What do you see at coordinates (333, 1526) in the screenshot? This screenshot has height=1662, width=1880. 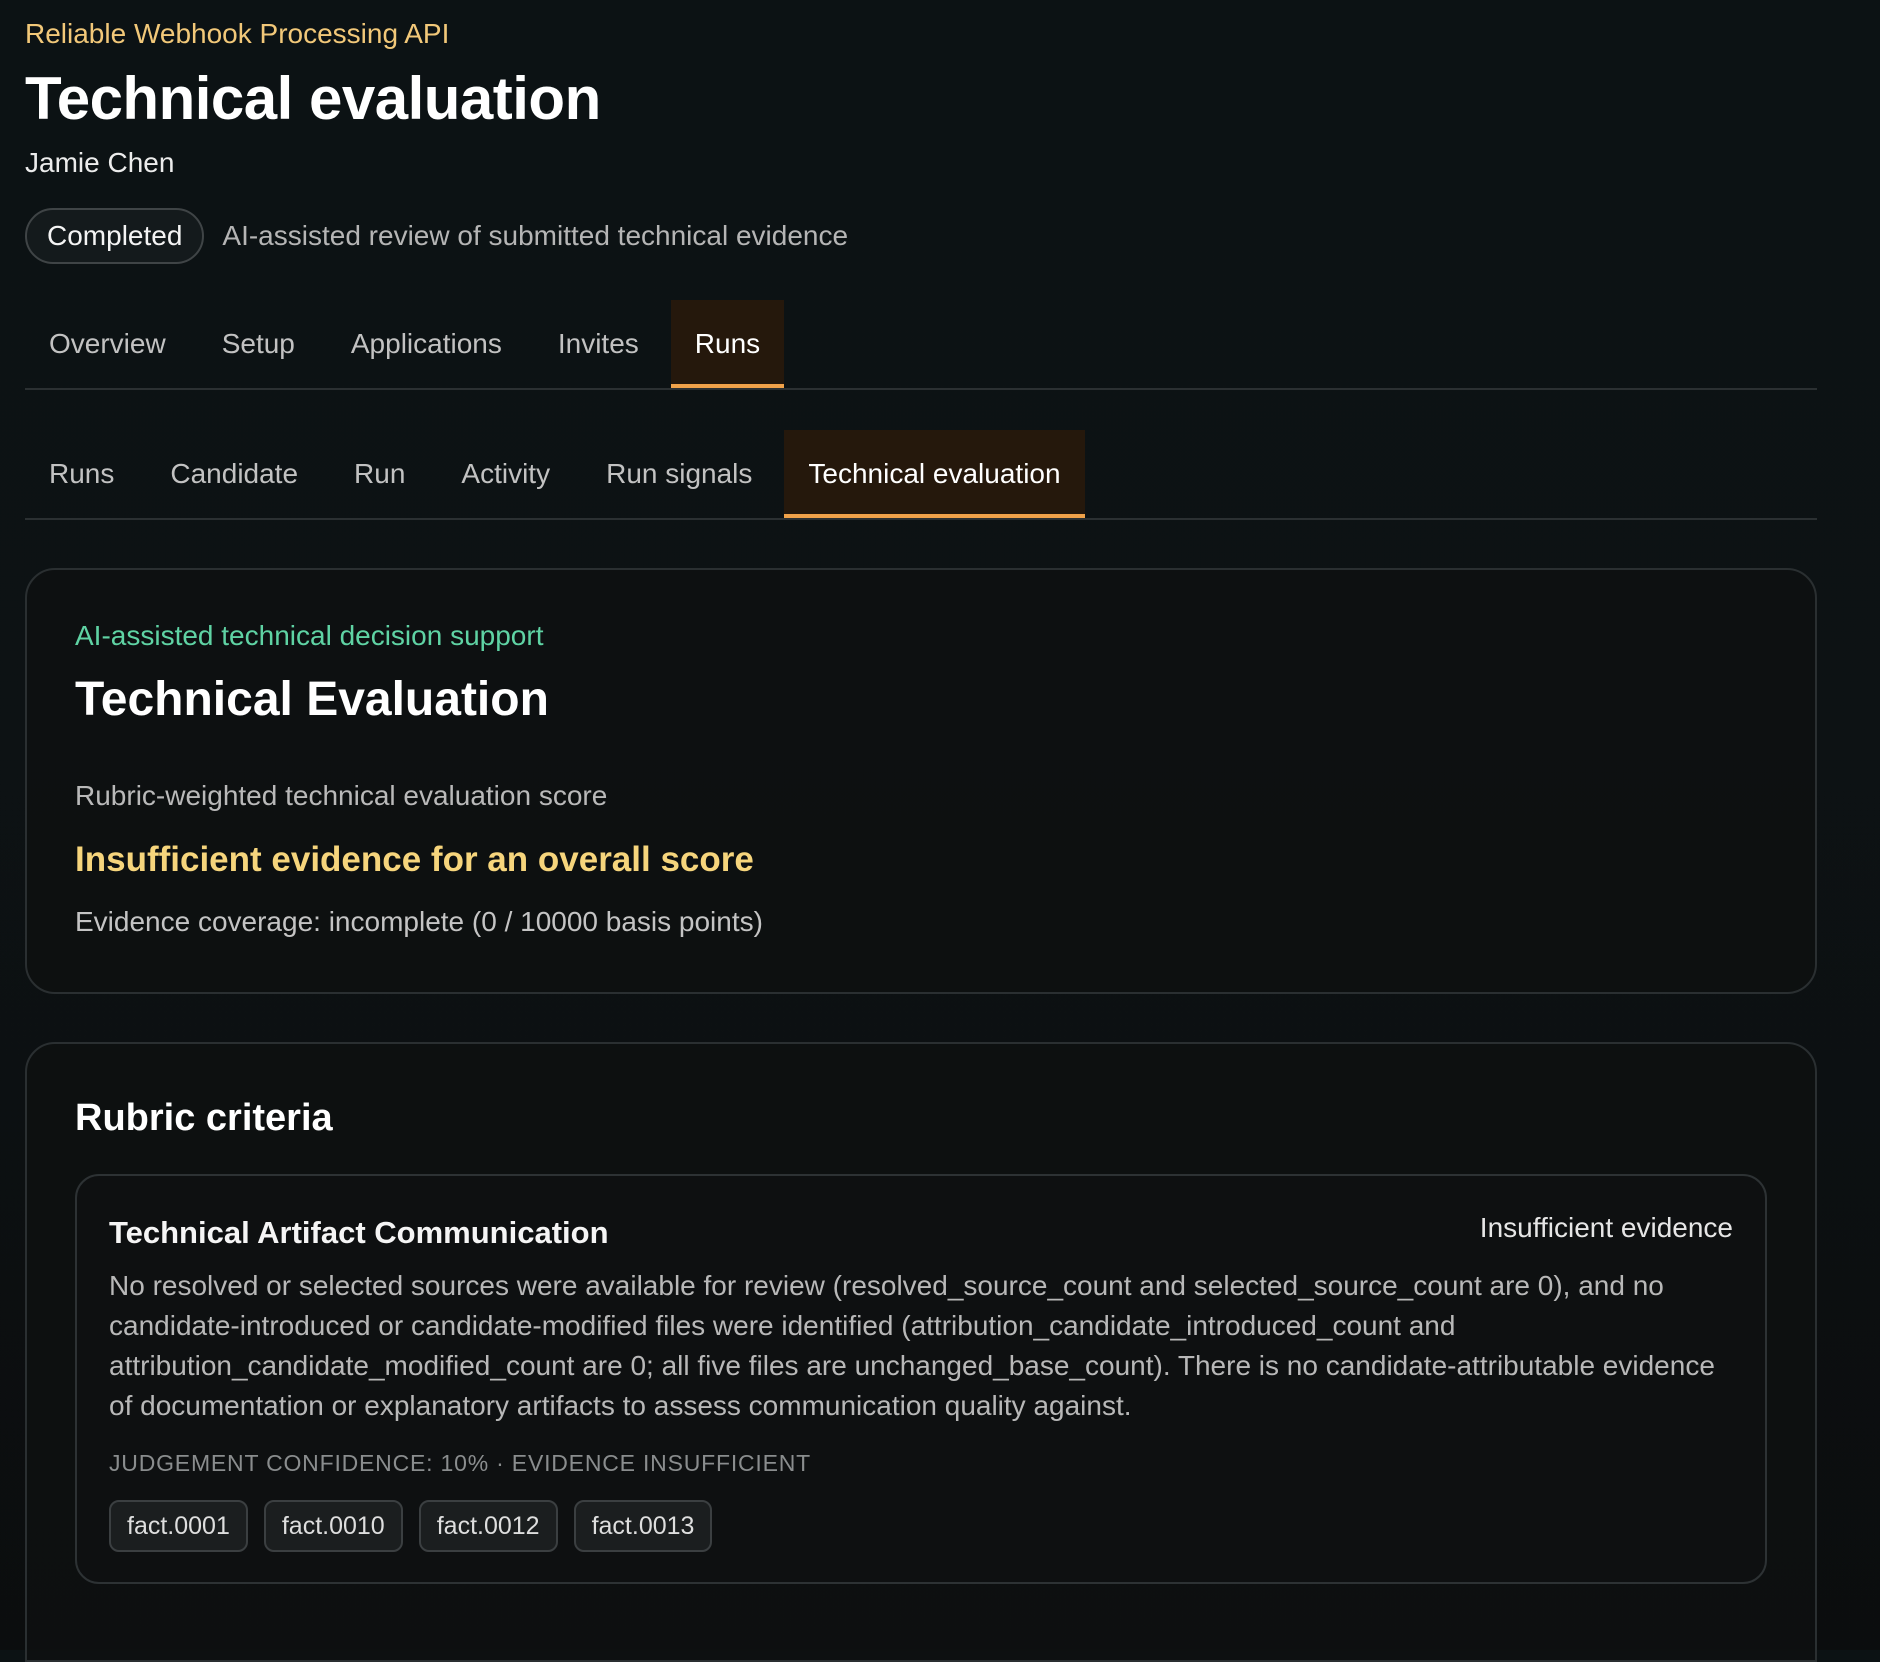 I see `fact-chip: fact.0010` at bounding box center [333, 1526].